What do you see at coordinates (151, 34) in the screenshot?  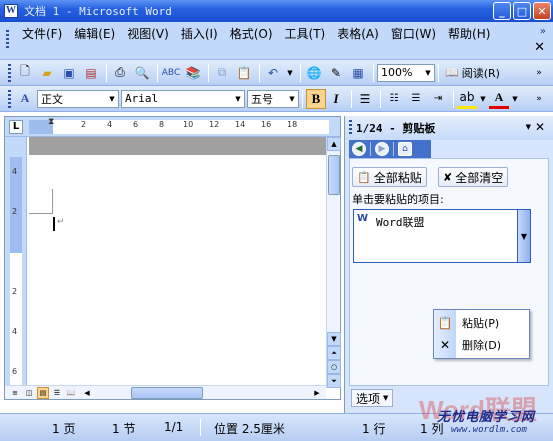 I see `menu-view: 视图(V)` at bounding box center [151, 34].